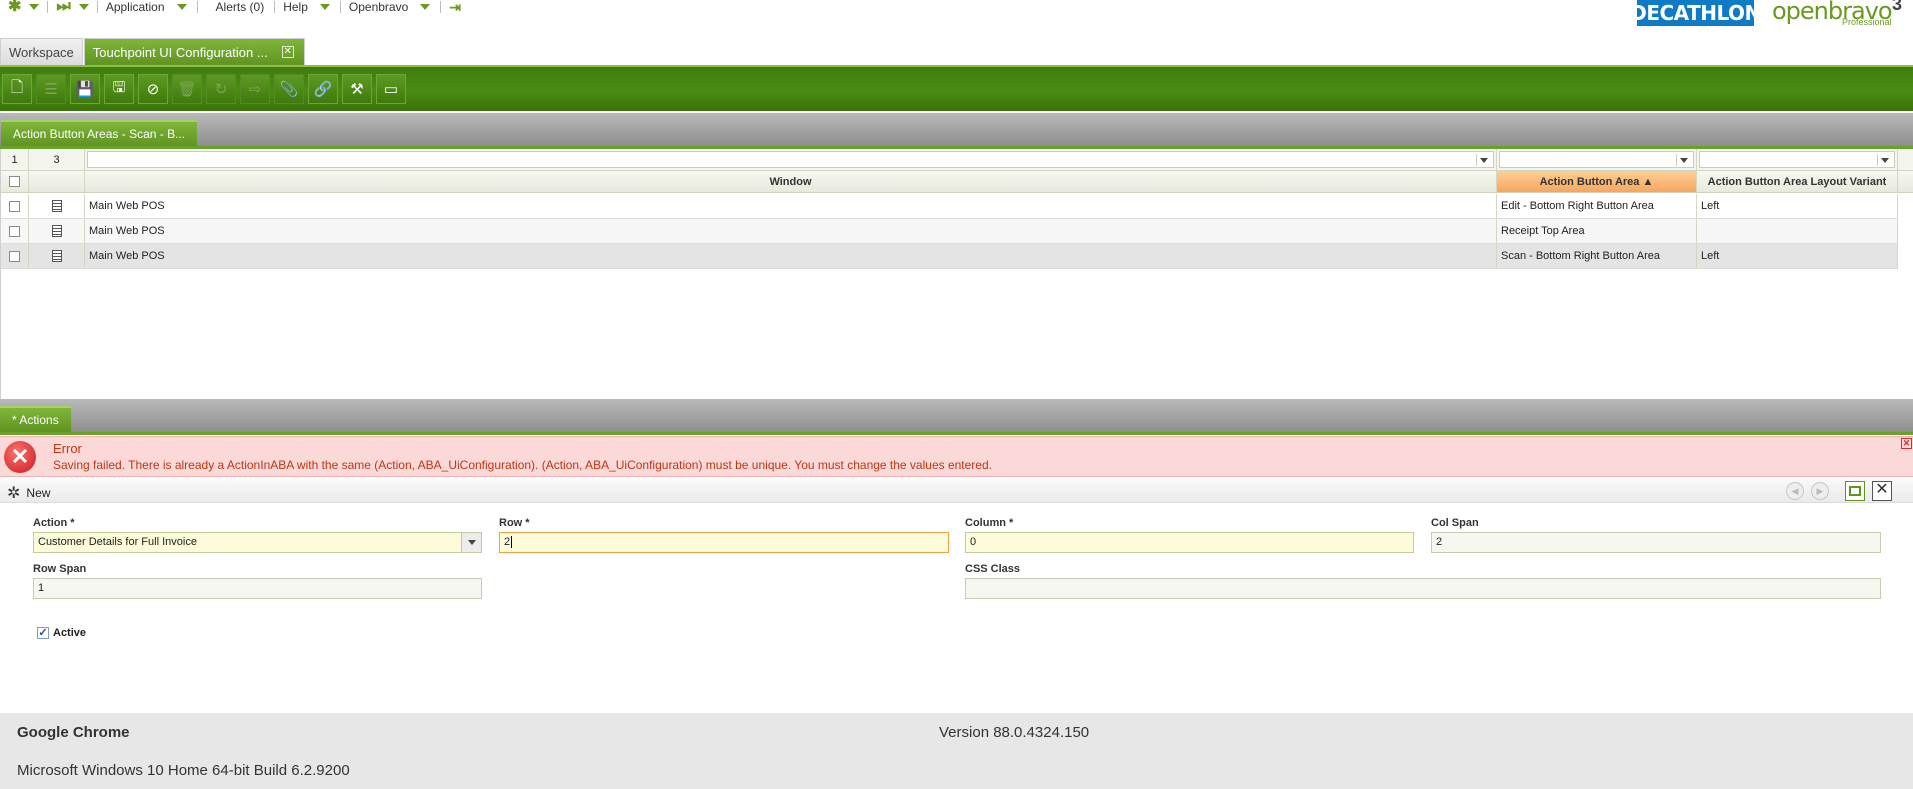 This screenshot has width=1913, height=789. Describe the element at coordinates (117, 542) in the screenshot. I see `action-value: Customer Details for Full Invoice` at that location.